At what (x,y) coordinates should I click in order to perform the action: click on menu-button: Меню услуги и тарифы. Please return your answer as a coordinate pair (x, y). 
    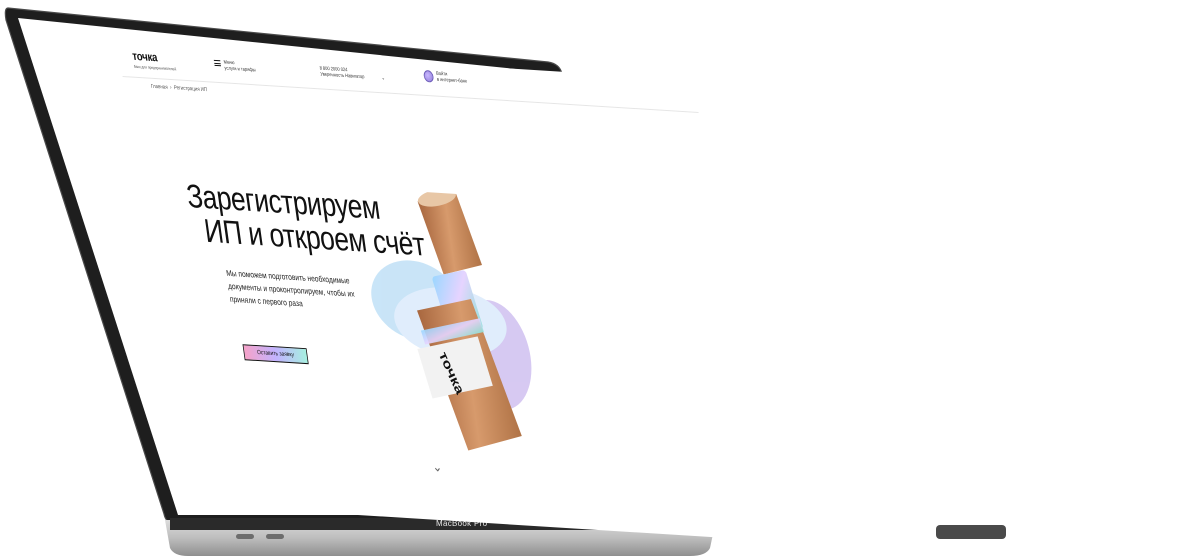
    Looking at the image, I should click on (234, 66).